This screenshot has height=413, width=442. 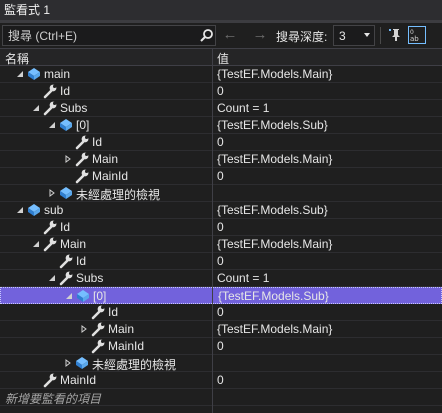 I want to click on column-divider, so click(x=212, y=231).